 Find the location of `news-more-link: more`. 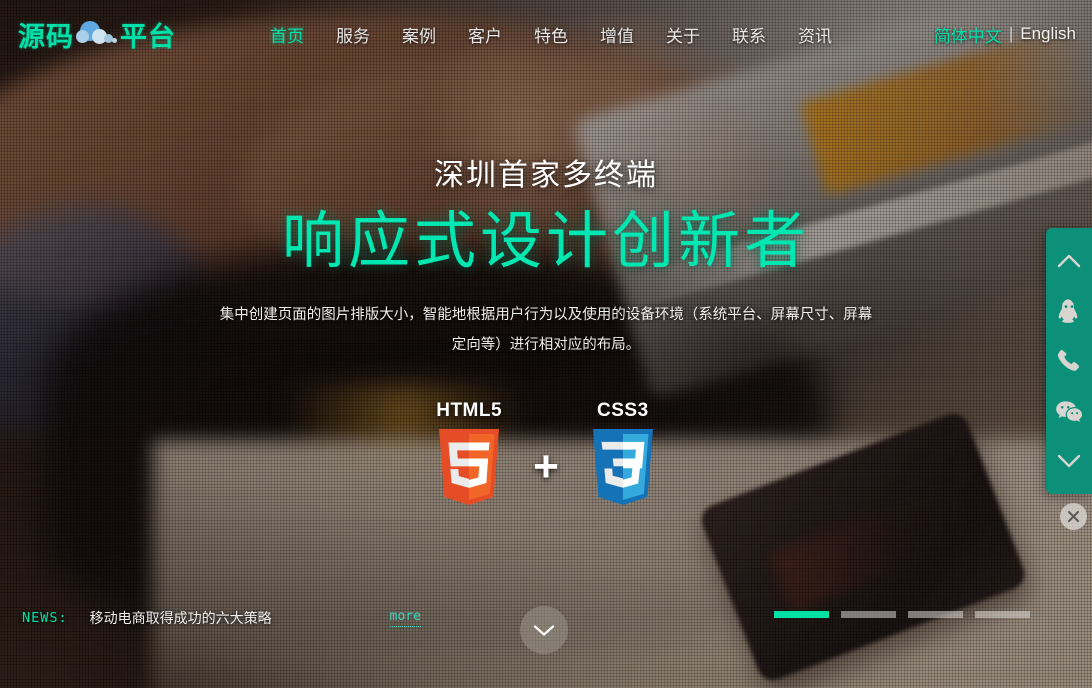

news-more-link: more is located at coordinates (405, 618).